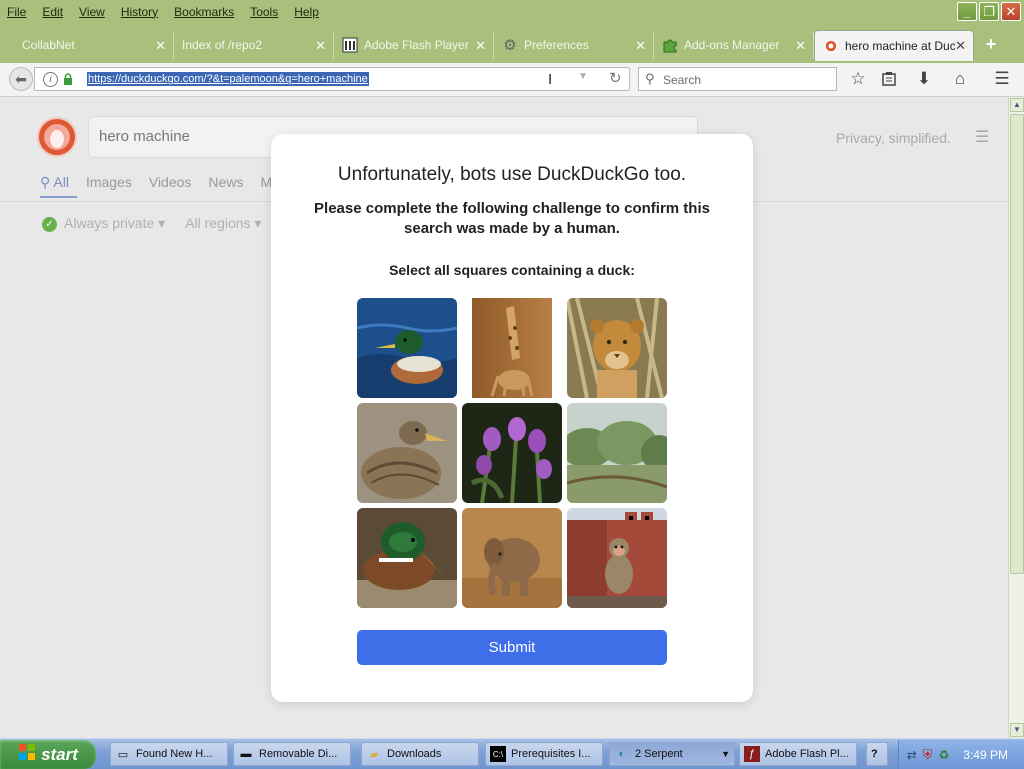 Image resolution: width=1024 pixels, height=769 pixels. I want to click on arrow-left-icon: ⬅, so click(21, 78).